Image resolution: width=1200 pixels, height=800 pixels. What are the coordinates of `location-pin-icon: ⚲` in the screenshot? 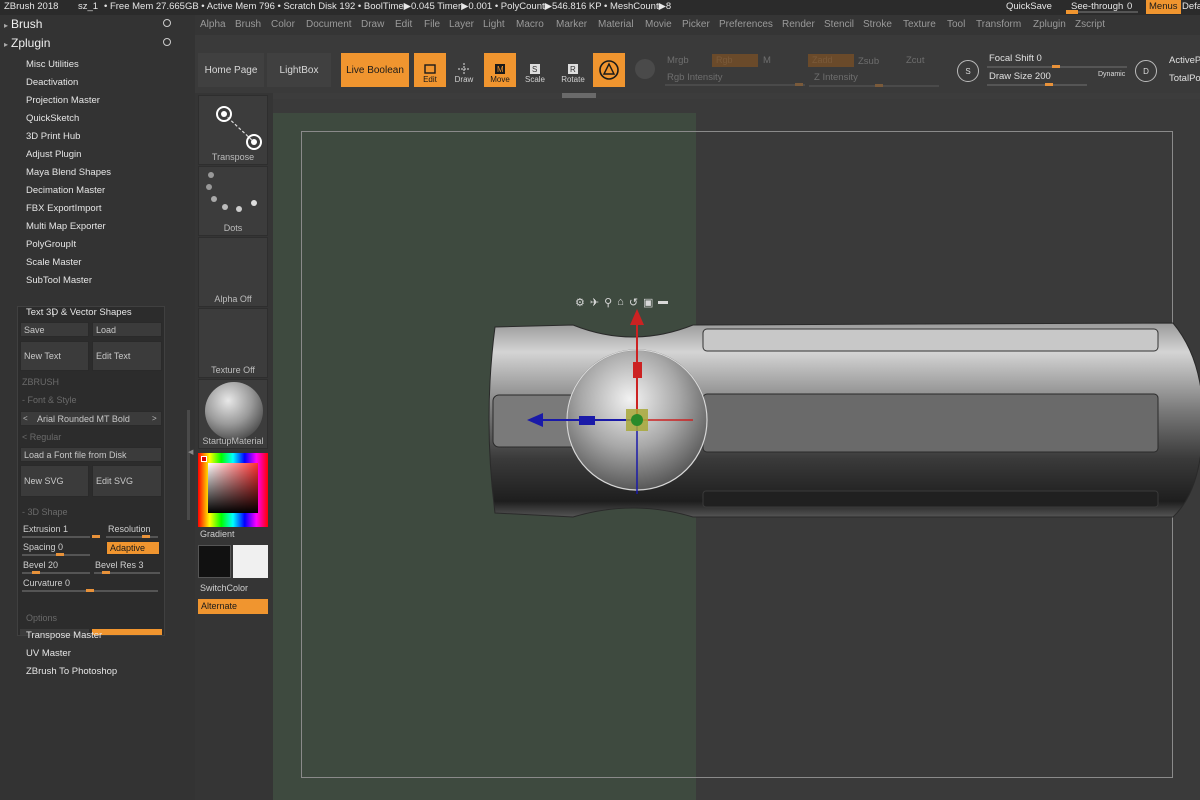 It's located at (608, 302).